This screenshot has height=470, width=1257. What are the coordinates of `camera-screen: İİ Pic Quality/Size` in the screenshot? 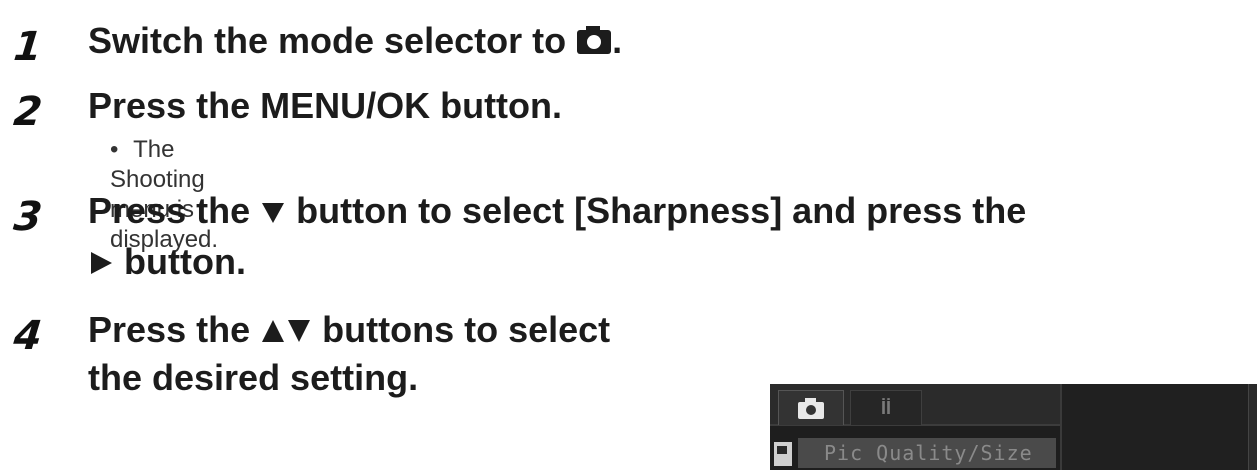 It's located at (1013, 427).